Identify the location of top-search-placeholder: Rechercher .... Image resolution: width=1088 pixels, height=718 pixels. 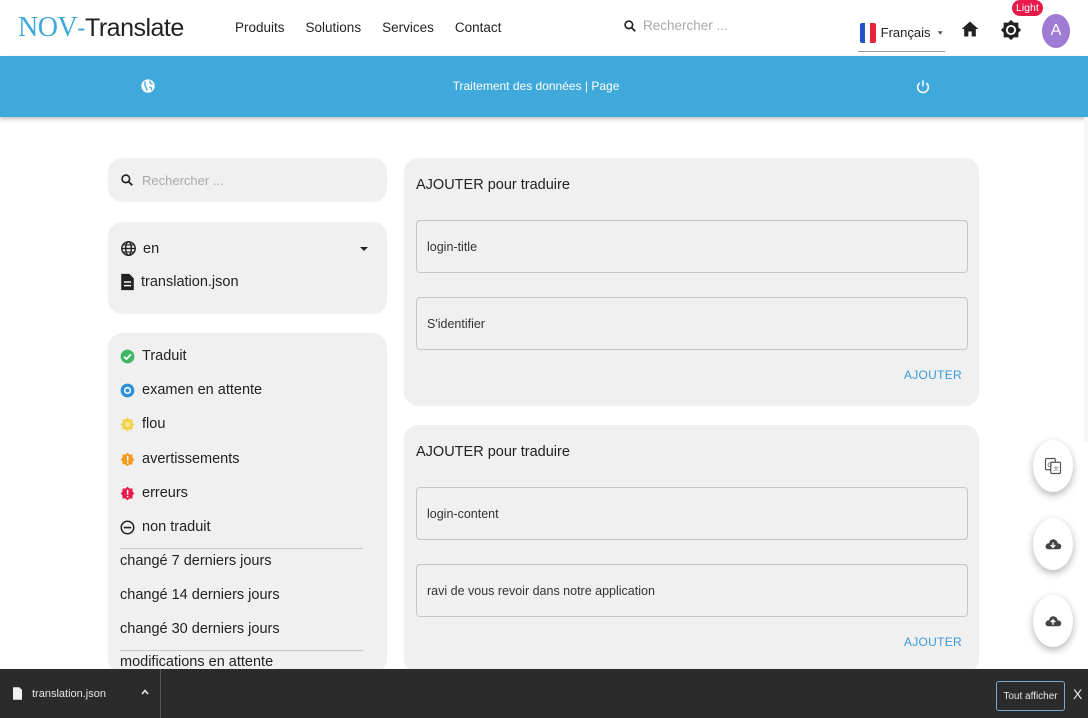
(685, 25).